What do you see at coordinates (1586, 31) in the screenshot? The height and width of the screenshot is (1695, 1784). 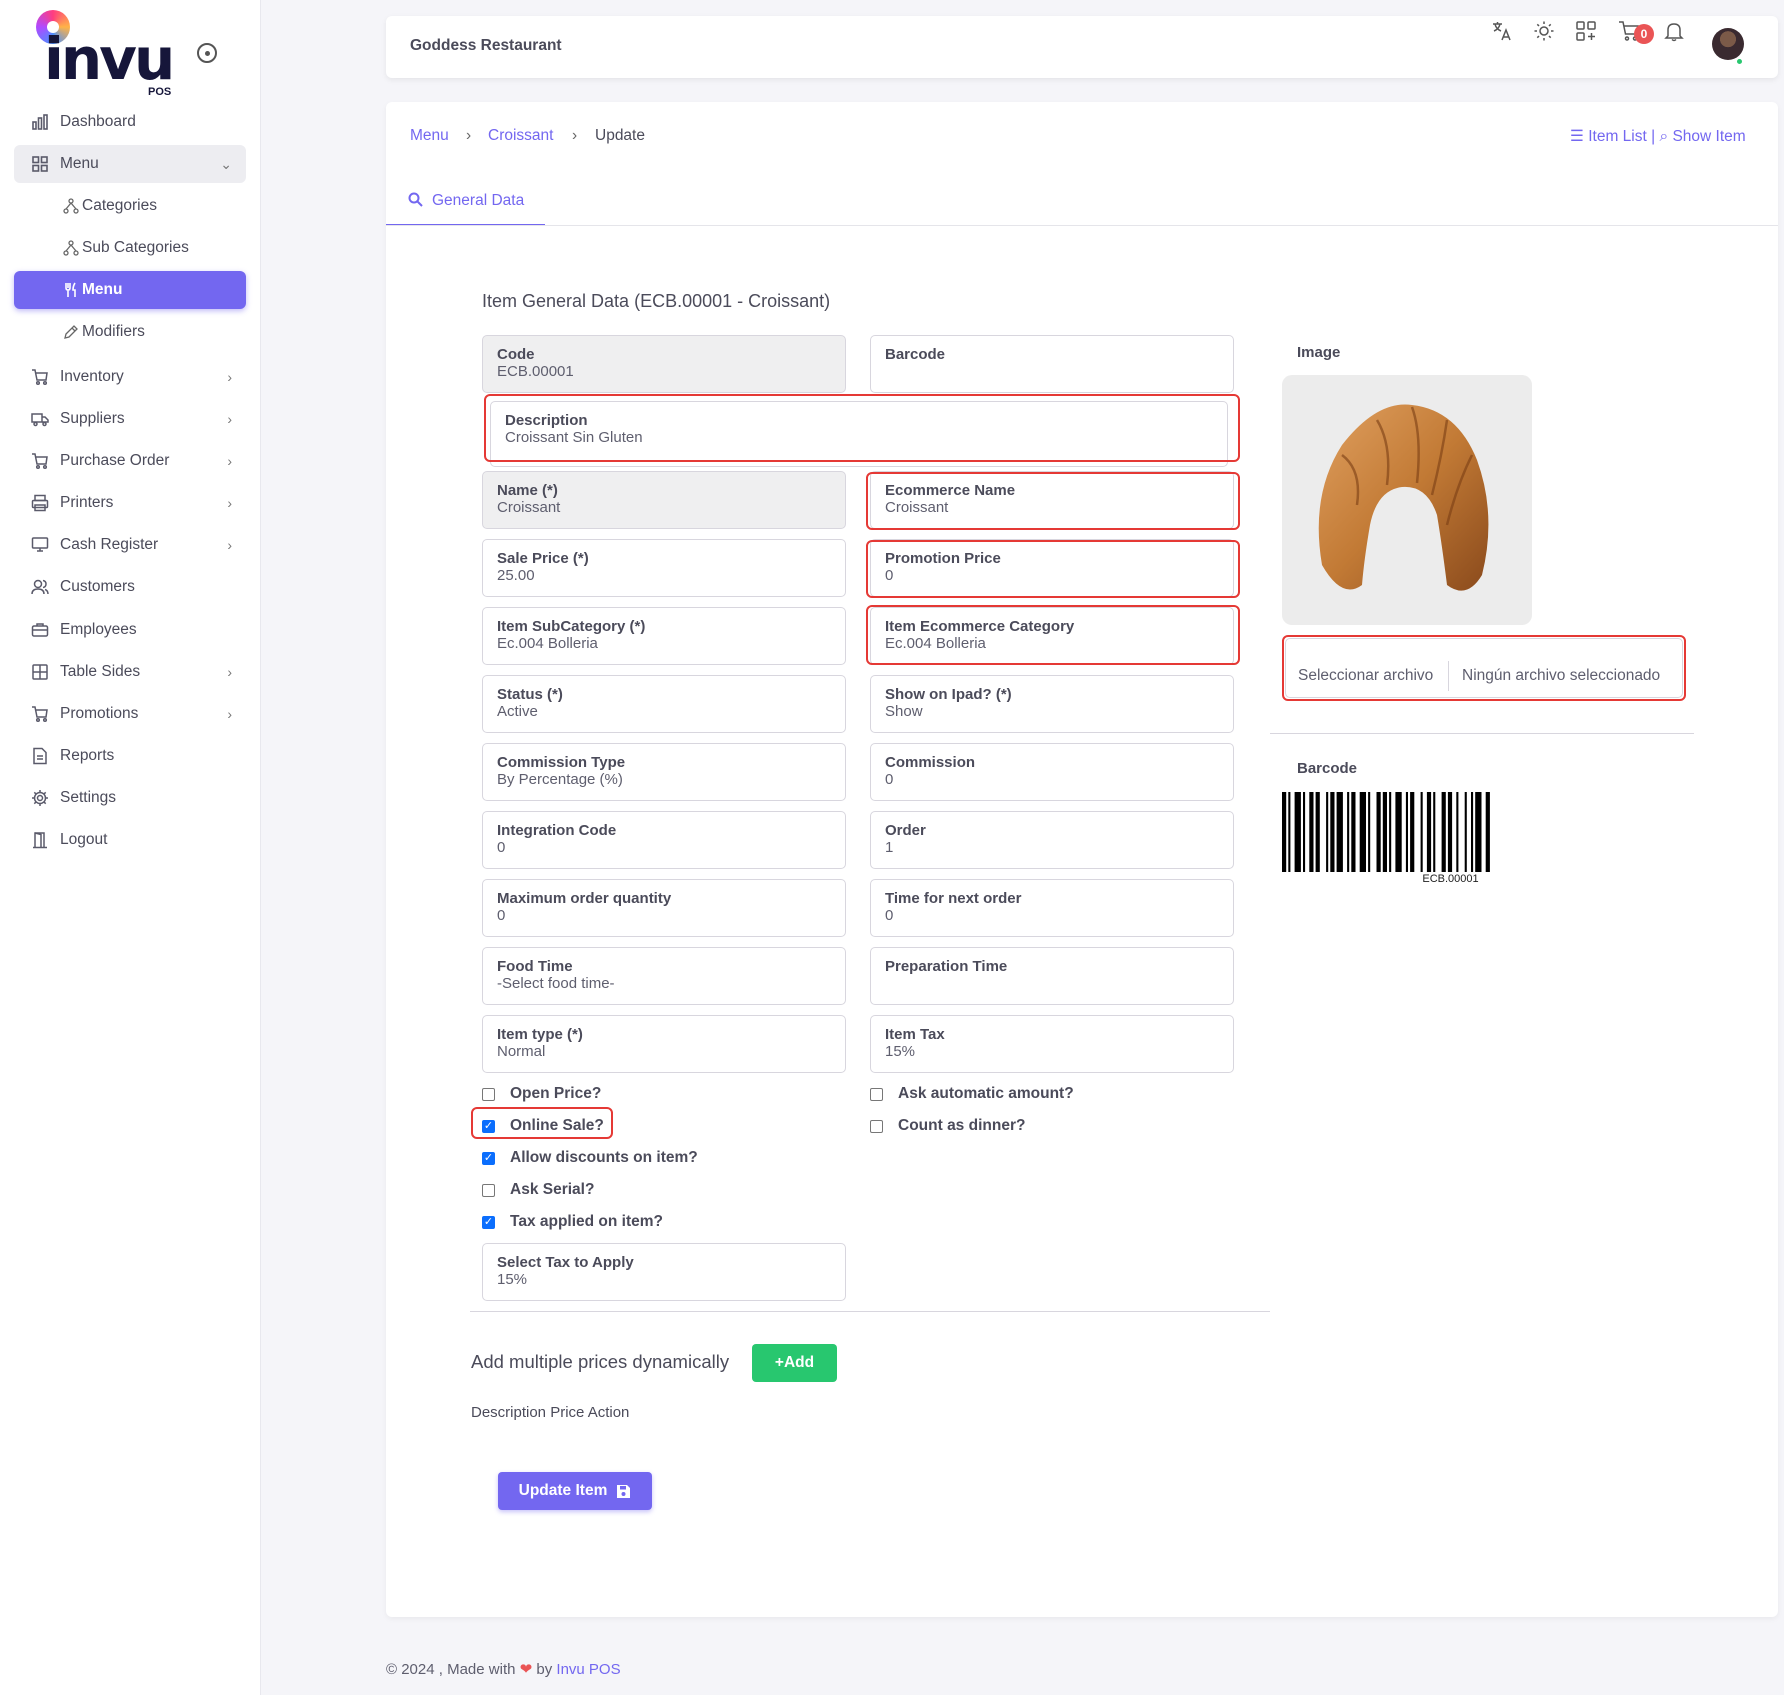 I see `apps-grid-icon` at bounding box center [1586, 31].